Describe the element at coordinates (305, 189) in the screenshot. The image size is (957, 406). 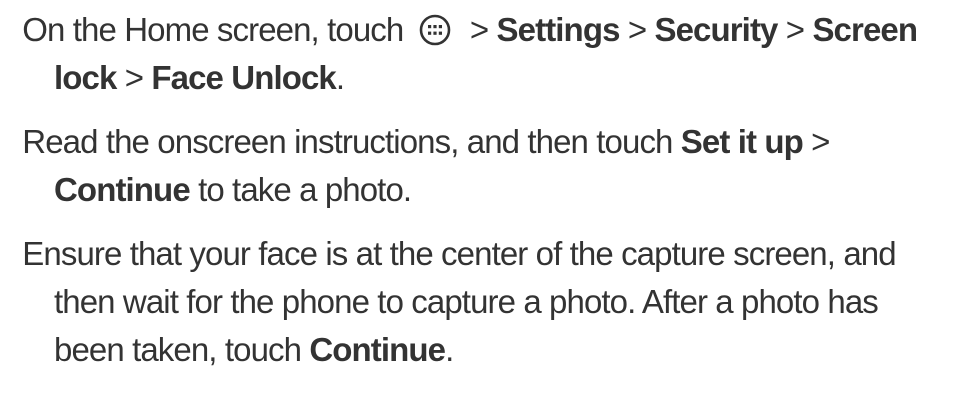
I see `step-2-text-outro: to take a photo.` at that location.